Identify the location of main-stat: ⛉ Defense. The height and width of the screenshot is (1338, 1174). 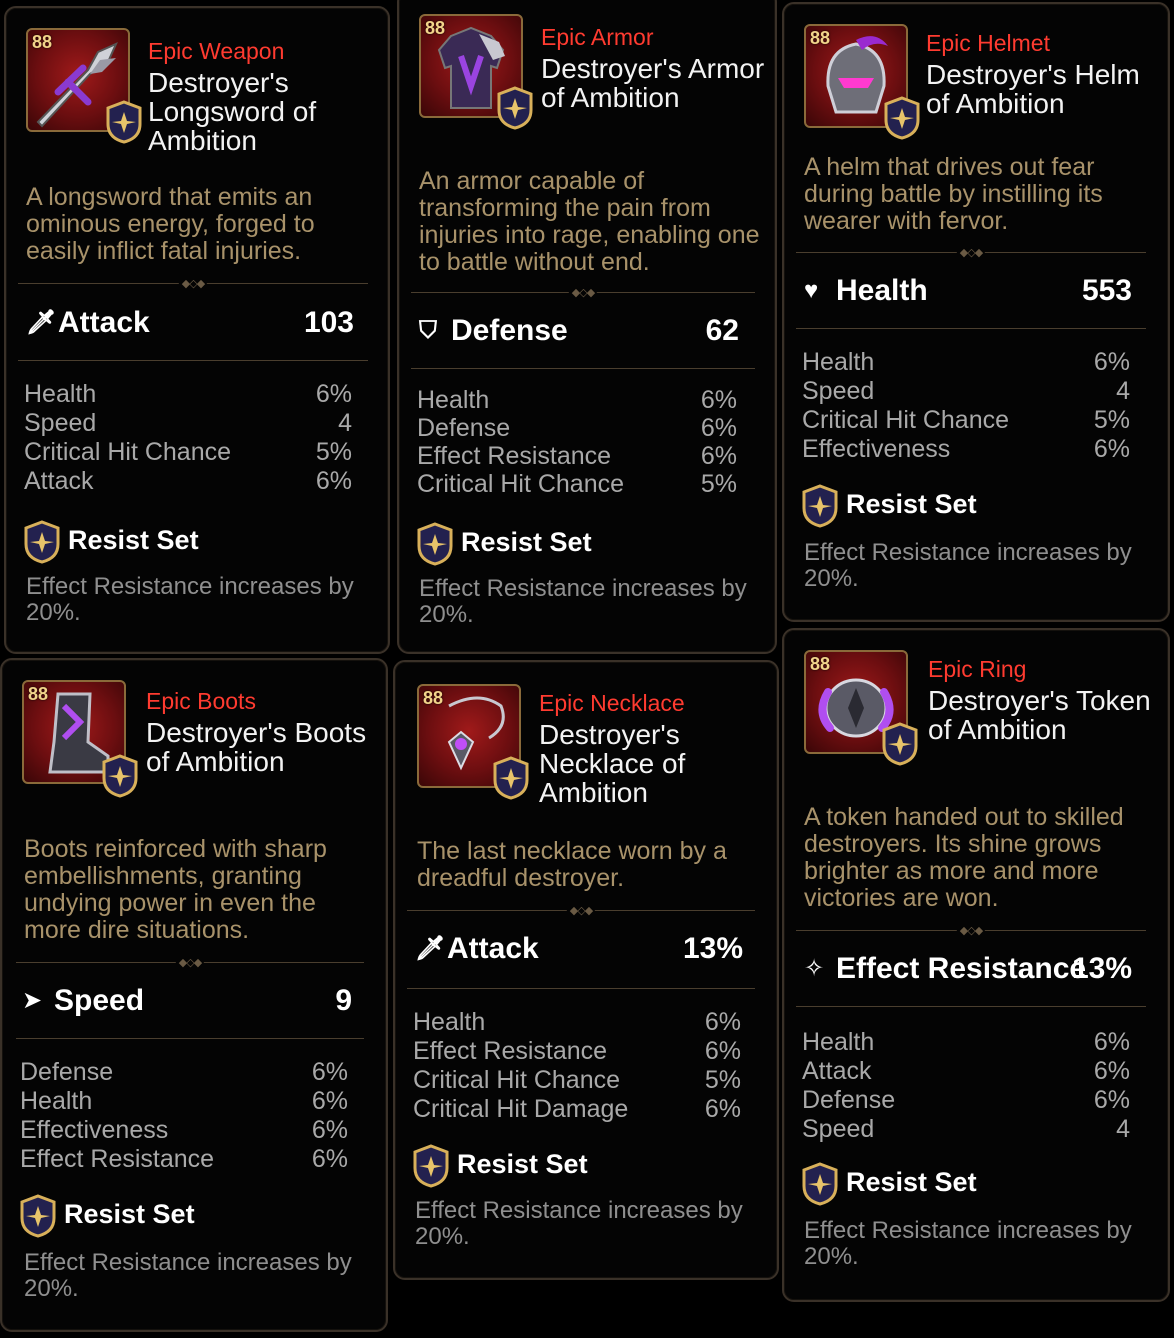
(493, 331).